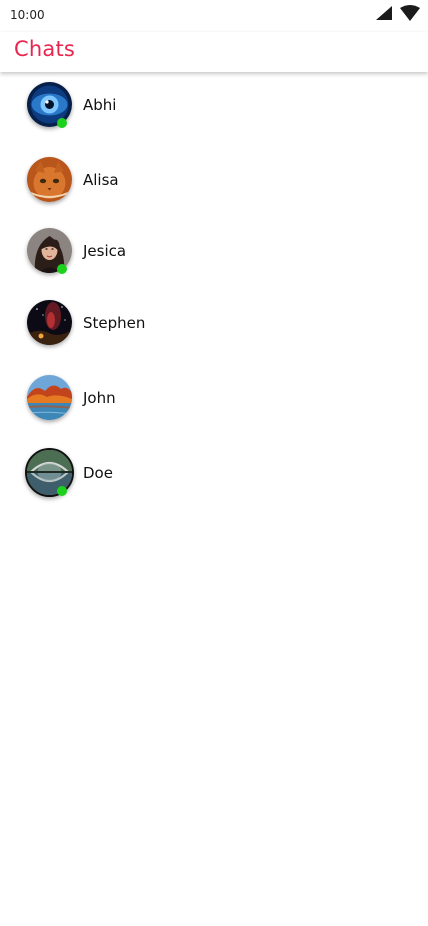 This screenshot has height=926, width=428. Describe the element at coordinates (100, 105) in the screenshot. I see `chat-name: Abhi` at that location.